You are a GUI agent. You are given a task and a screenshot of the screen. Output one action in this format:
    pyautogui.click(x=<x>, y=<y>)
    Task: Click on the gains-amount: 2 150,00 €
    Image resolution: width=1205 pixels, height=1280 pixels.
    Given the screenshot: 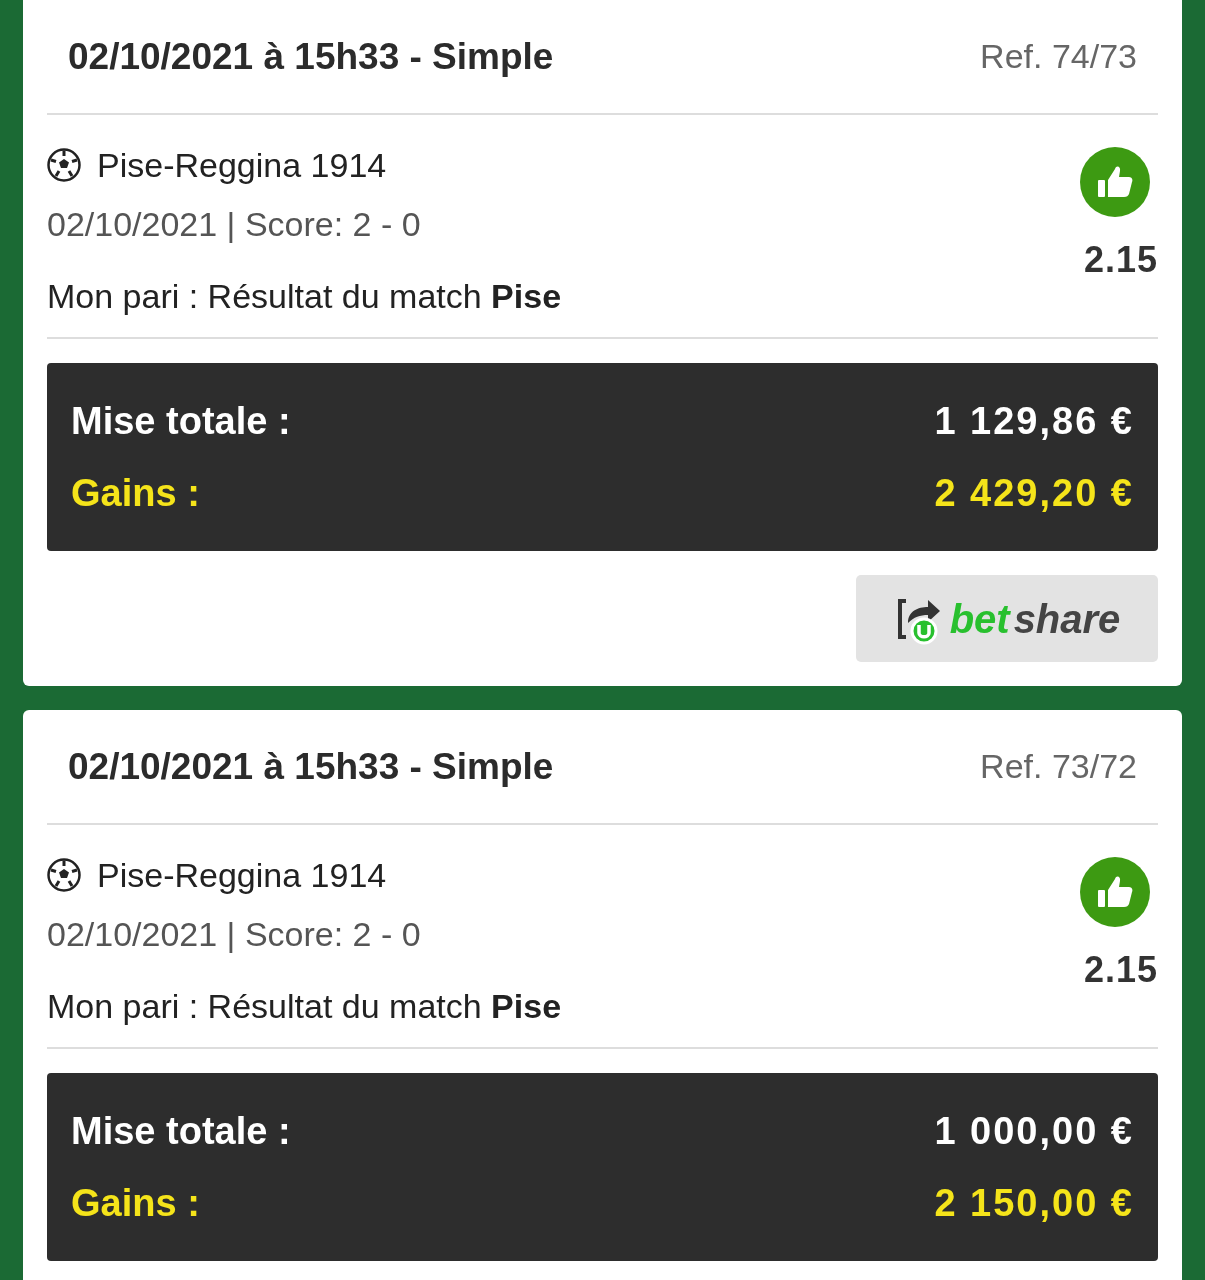 What is the action you would take?
    pyautogui.click(x=1034, y=1203)
    